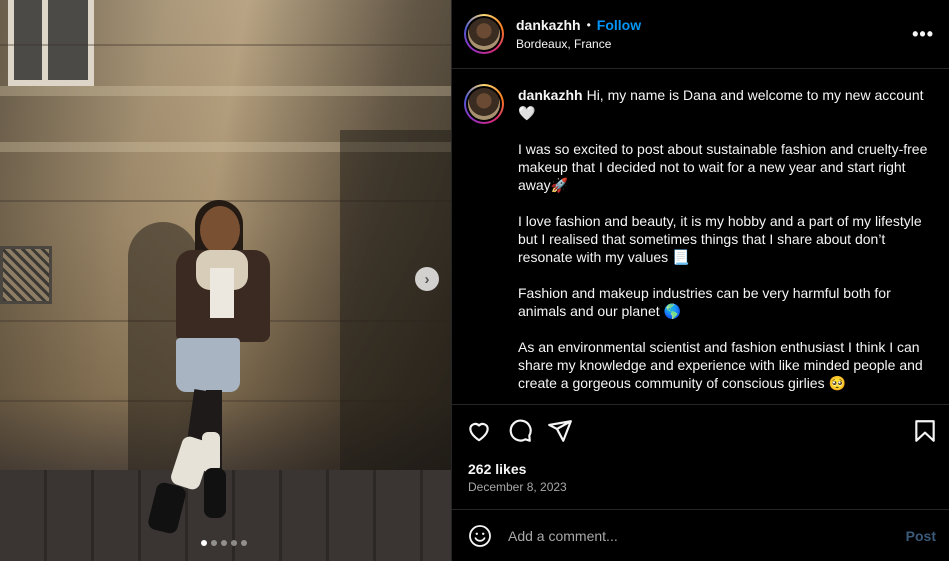 This screenshot has width=949, height=561. Describe the element at coordinates (550, 95) in the screenshot. I see `caption-username: dankazhh` at that location.